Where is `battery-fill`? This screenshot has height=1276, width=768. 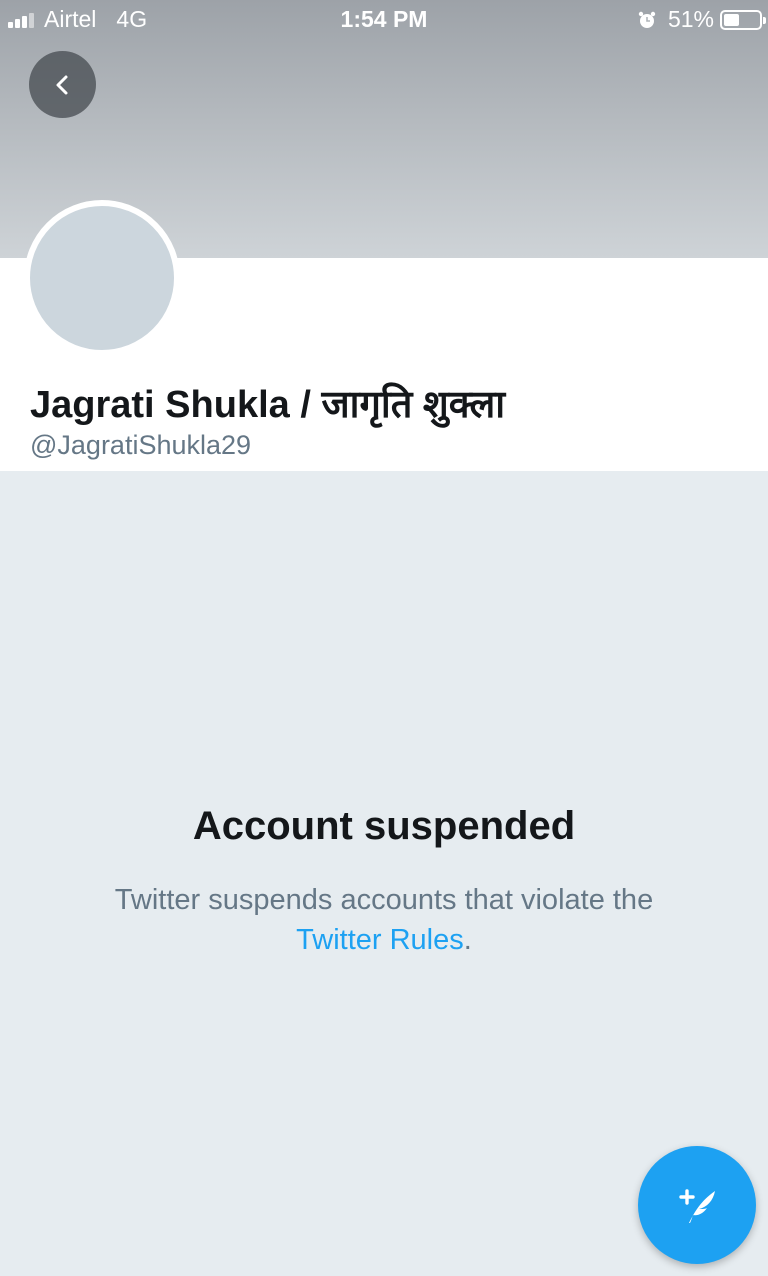
battery-fill is located at coordinates (732, 19).